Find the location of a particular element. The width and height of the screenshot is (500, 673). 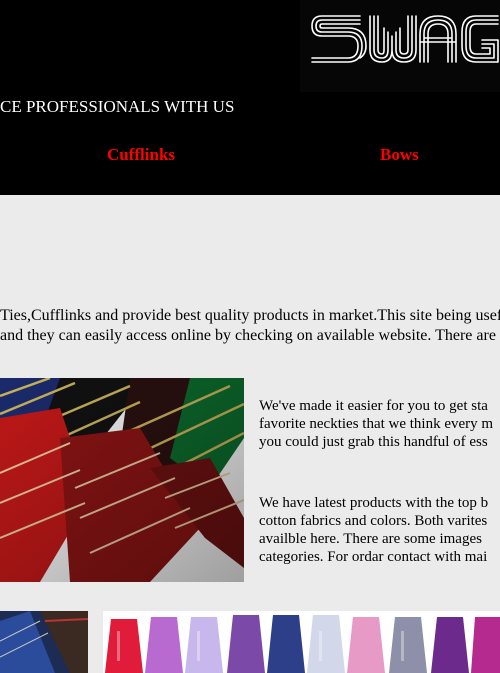

colorful-ties-photo is located at coordinates (301, 642).